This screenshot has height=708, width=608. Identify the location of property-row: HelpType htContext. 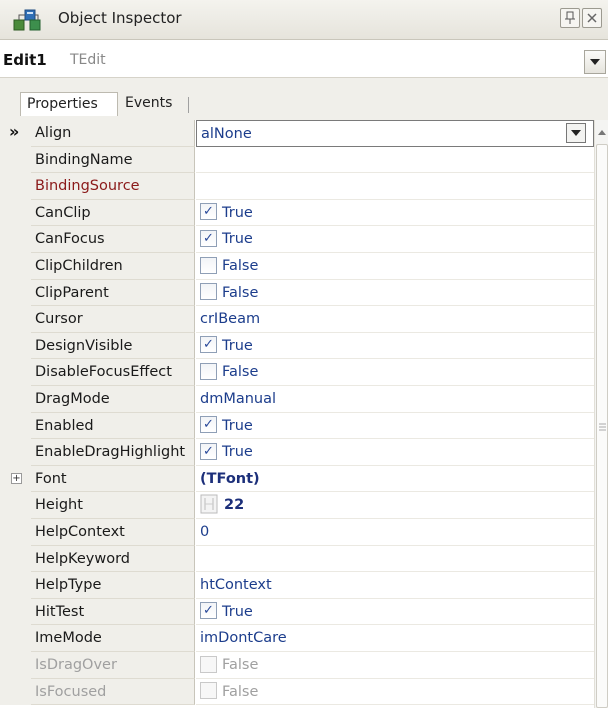
(297, 585).